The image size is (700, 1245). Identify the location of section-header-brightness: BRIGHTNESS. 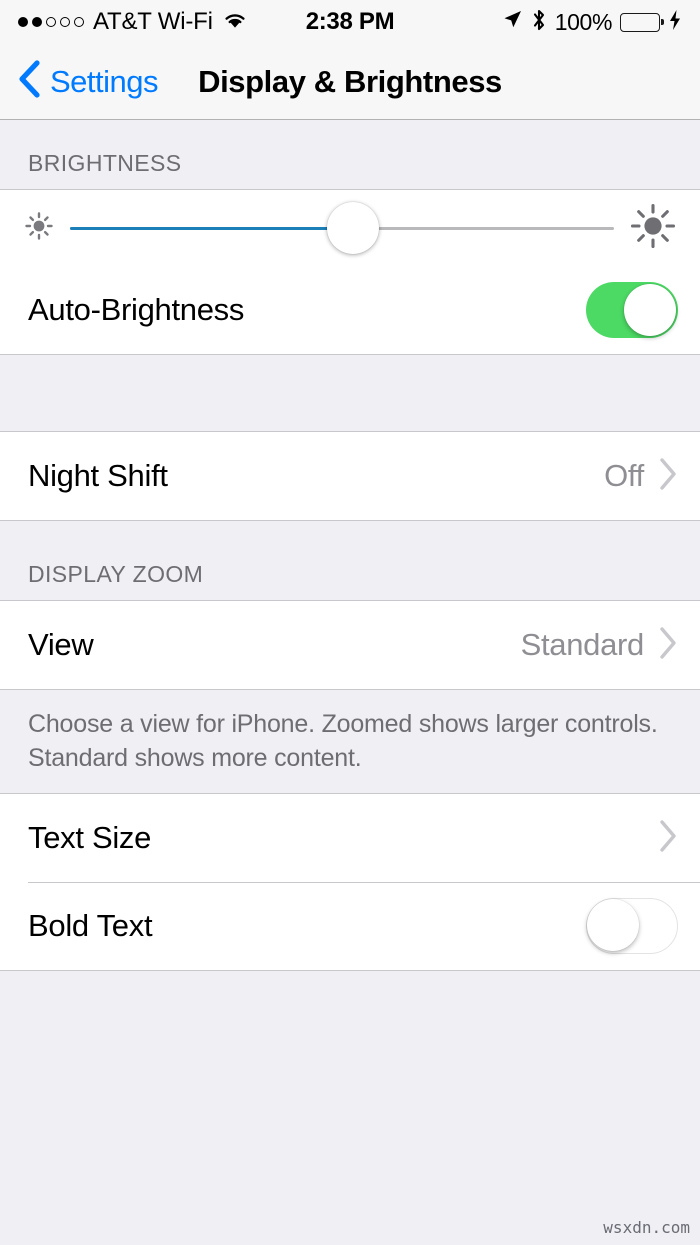
(105, 163).